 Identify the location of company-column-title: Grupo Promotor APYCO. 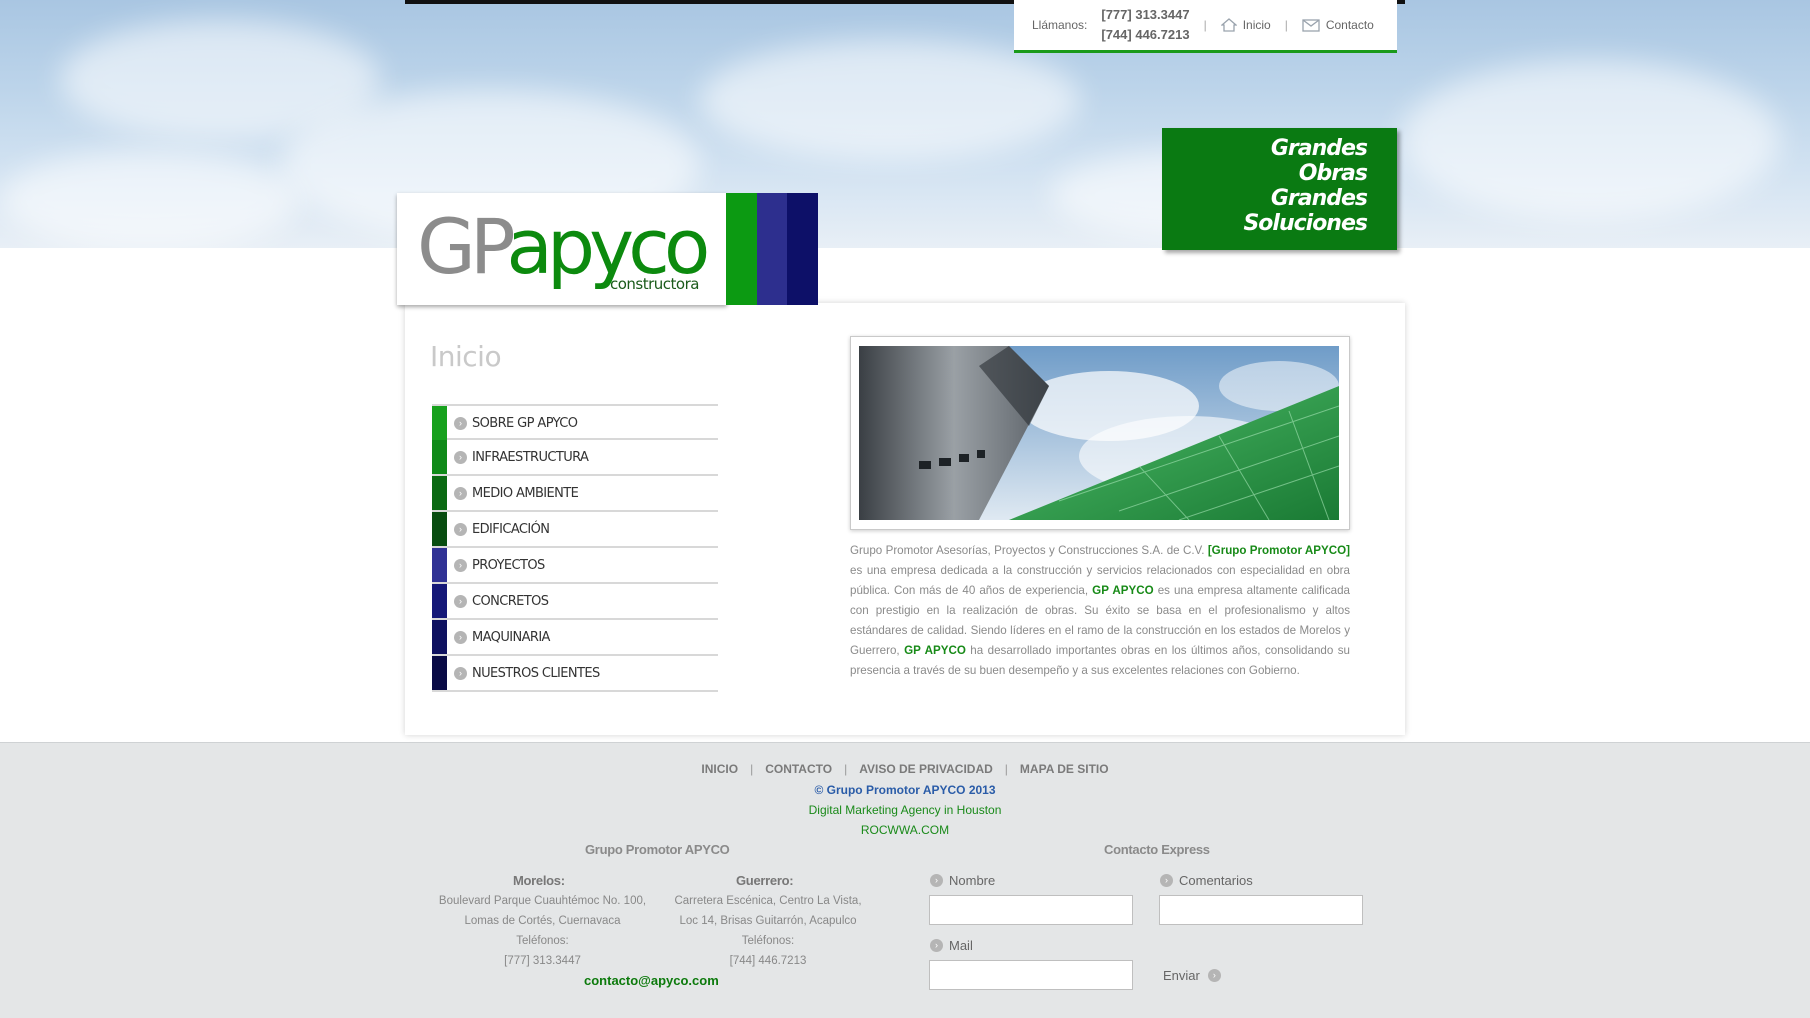
(657, 849).